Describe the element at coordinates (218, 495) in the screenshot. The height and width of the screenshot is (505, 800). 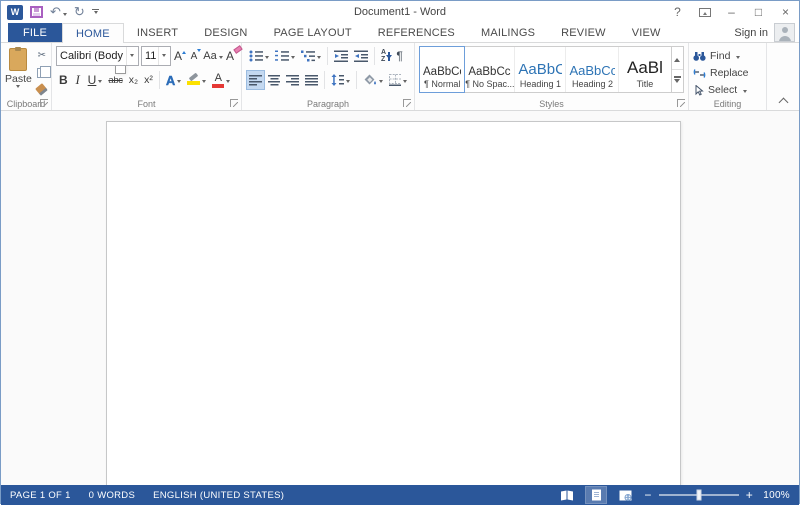
I see `language-indicator: ENGLISH (UNITED STATES)` at that location.